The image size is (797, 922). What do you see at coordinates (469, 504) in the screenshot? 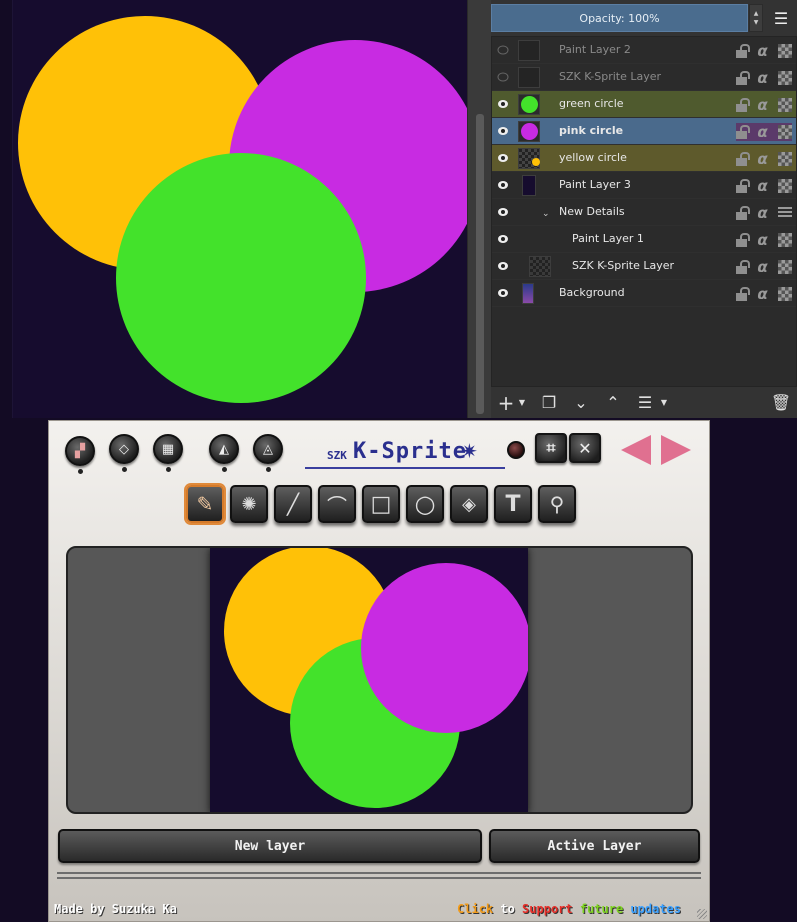
I see `fill-tool: ◈` at bounding box center [469, 504].